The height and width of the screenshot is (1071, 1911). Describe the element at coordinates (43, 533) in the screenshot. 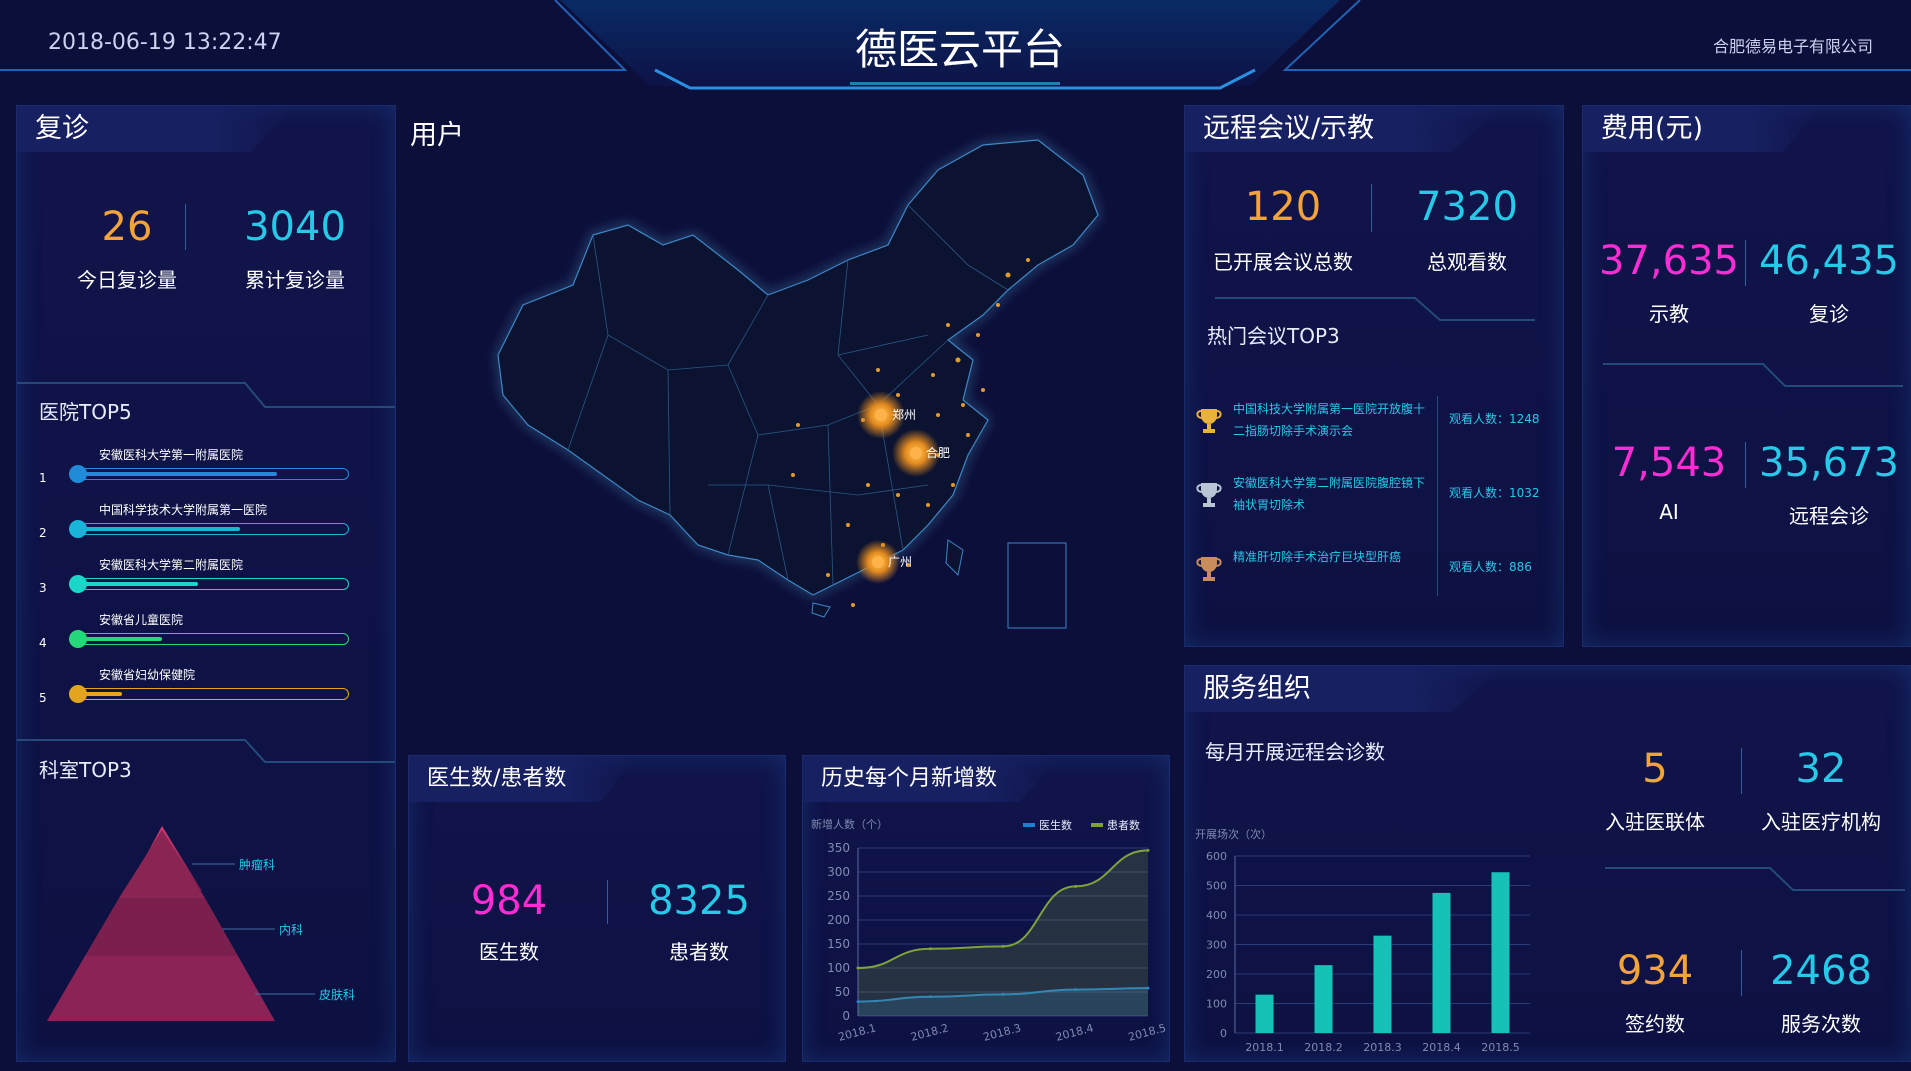

I see `hospital-rank: 2` at that location.